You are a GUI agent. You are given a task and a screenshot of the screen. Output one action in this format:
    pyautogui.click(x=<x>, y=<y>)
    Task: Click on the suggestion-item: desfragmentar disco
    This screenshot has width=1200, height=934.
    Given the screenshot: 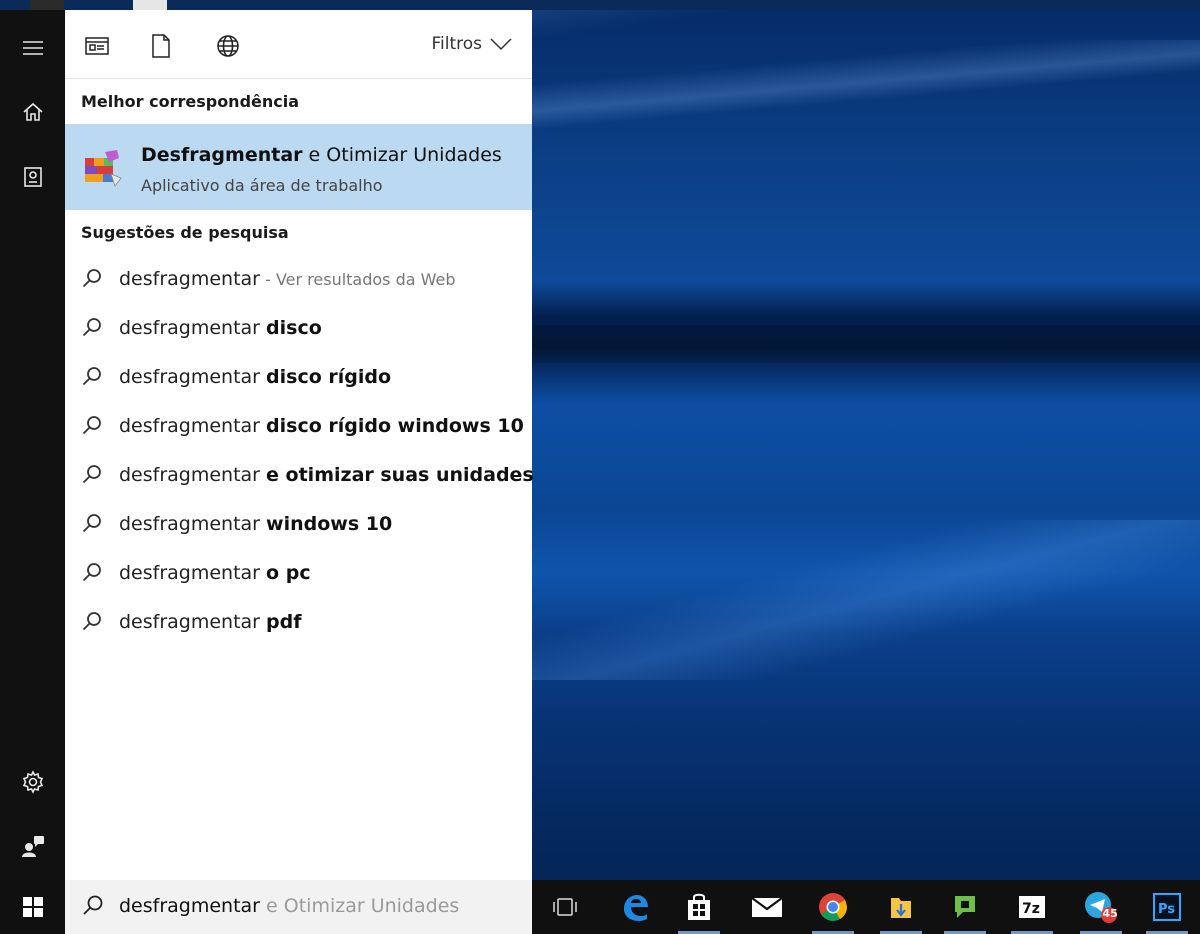 What is the action you would take?
    pyautogui.click(x=298, y=328)
    